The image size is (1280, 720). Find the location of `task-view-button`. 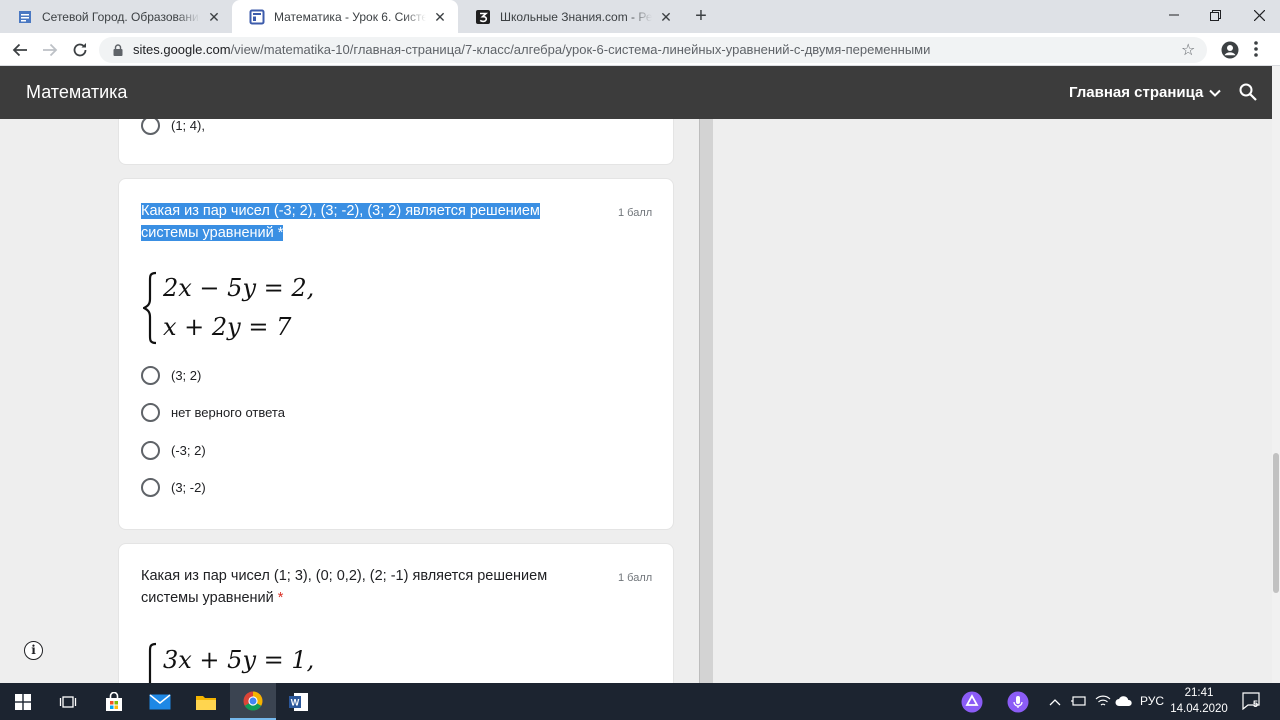

task-view-button is located at coordinates (68, 701).